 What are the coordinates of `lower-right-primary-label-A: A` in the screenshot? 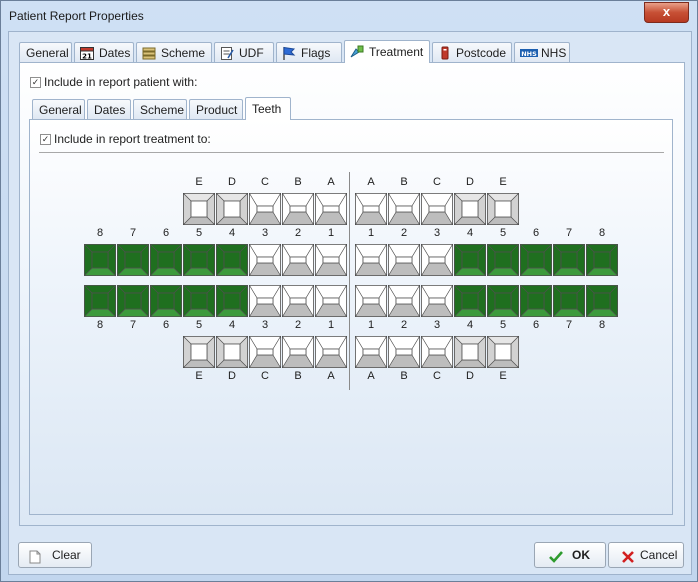 It's located at (331, 376).